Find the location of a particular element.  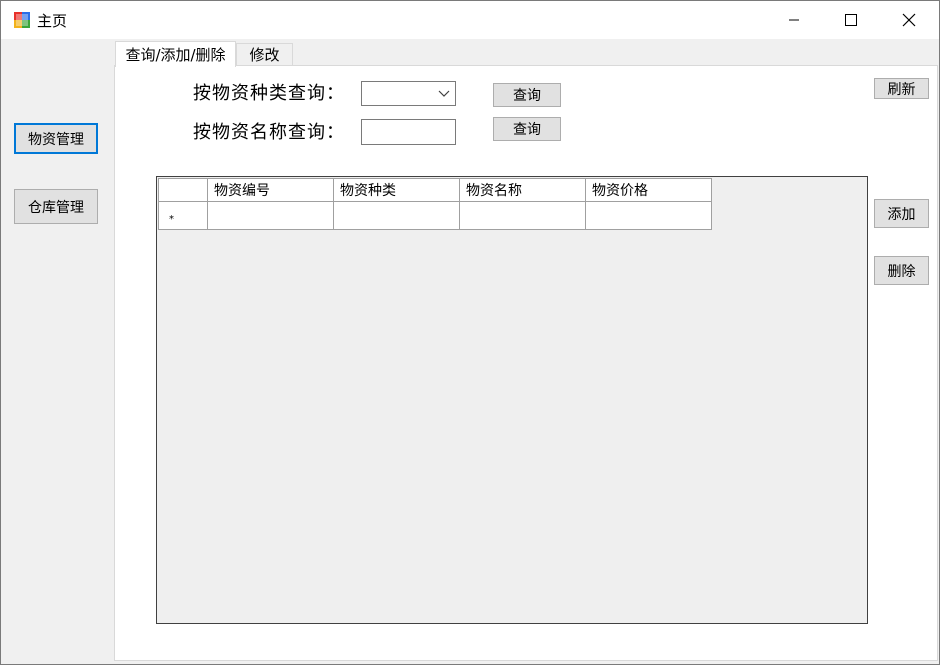

grid-header-row: 物资编号 物资种类 物资名称 物资价格 is located at coordinates (435, 190).